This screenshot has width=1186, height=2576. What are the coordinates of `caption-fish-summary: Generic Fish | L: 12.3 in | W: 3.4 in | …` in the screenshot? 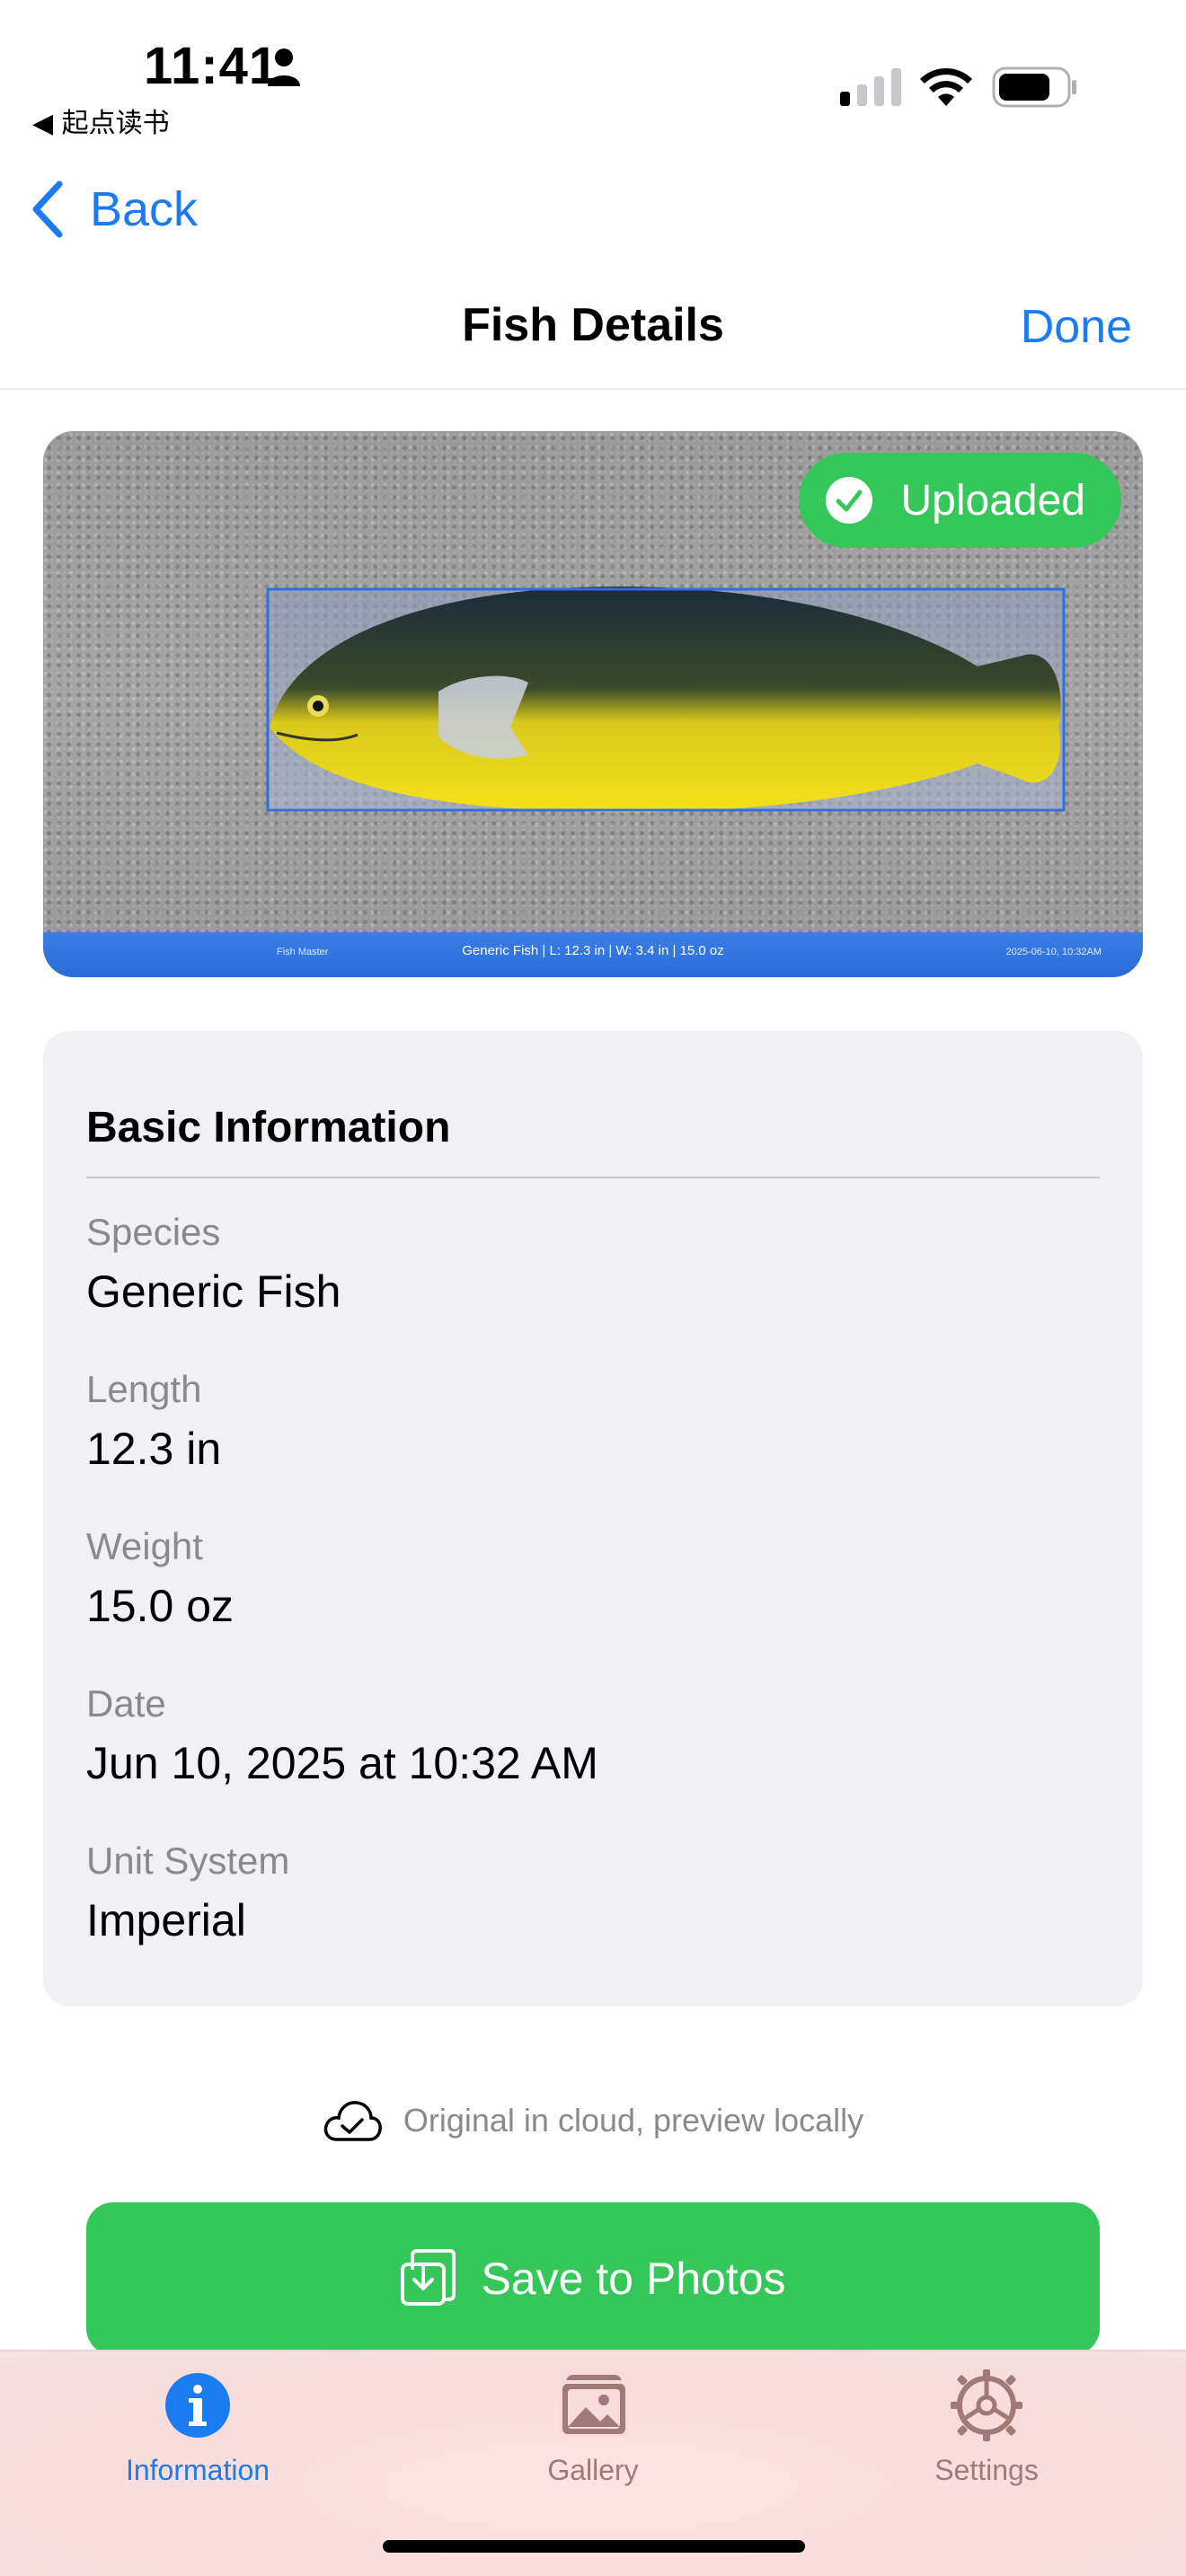 It's located at (593, 950).